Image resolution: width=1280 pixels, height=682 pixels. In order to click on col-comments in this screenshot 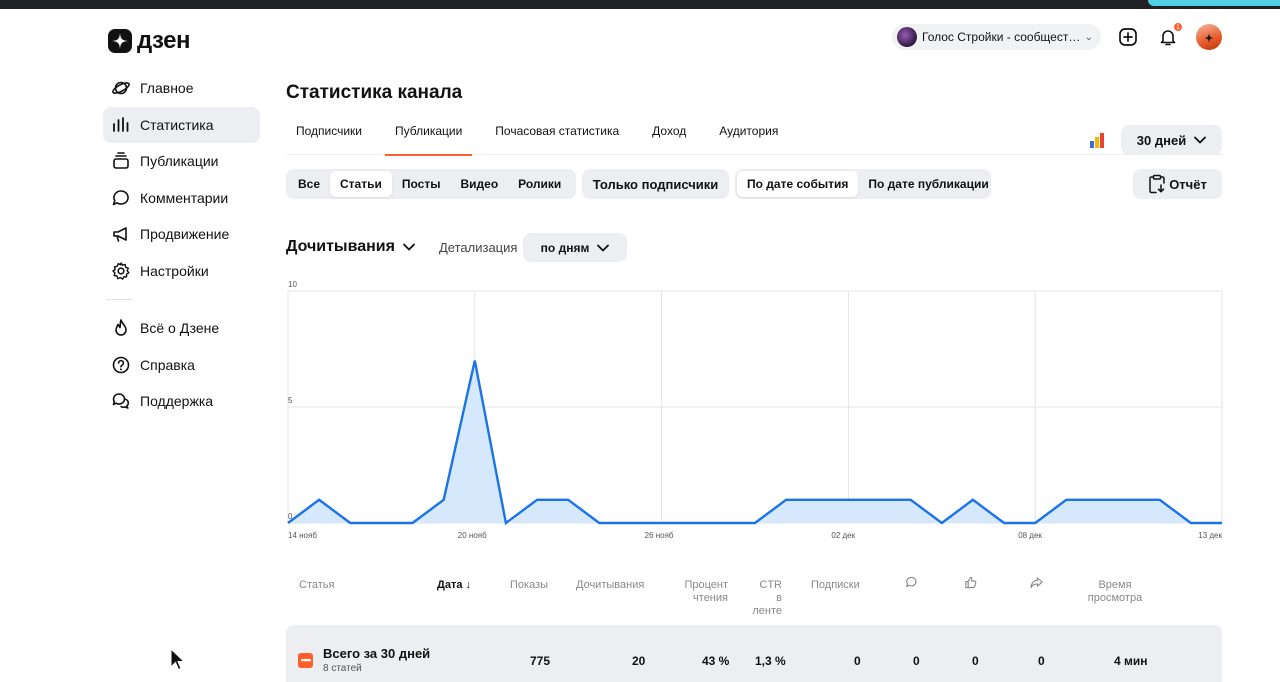, I will do `click(911, 584)`.